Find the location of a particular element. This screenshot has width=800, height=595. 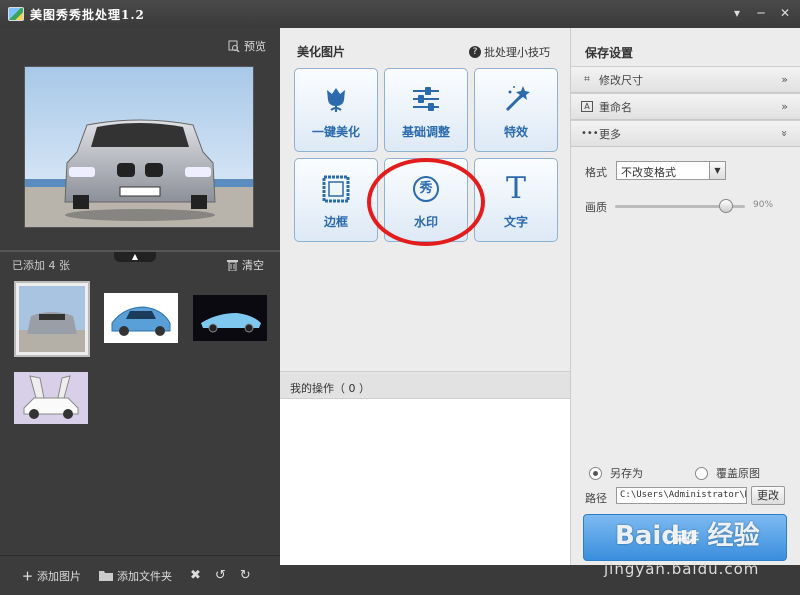

batch-tips-link: ? 批处理小技巧 is located at coordinates (509, 52).